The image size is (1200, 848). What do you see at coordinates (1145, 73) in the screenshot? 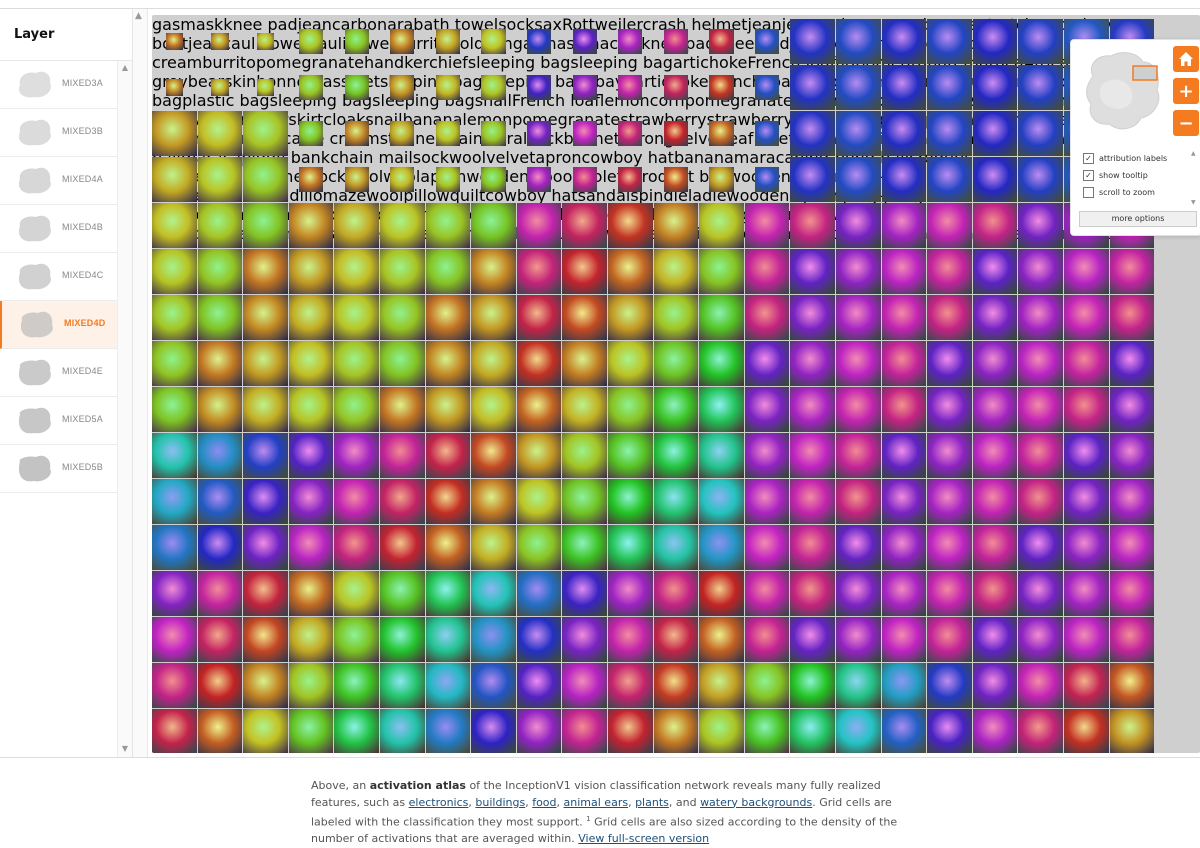
I see `minimap-viewport-marker` at bounding box center [1145, 73].